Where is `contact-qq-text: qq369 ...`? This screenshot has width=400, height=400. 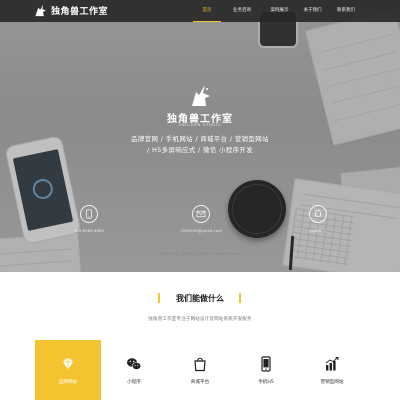
contact-qq-text: qq369 ... is located at coordinates (318, 231).